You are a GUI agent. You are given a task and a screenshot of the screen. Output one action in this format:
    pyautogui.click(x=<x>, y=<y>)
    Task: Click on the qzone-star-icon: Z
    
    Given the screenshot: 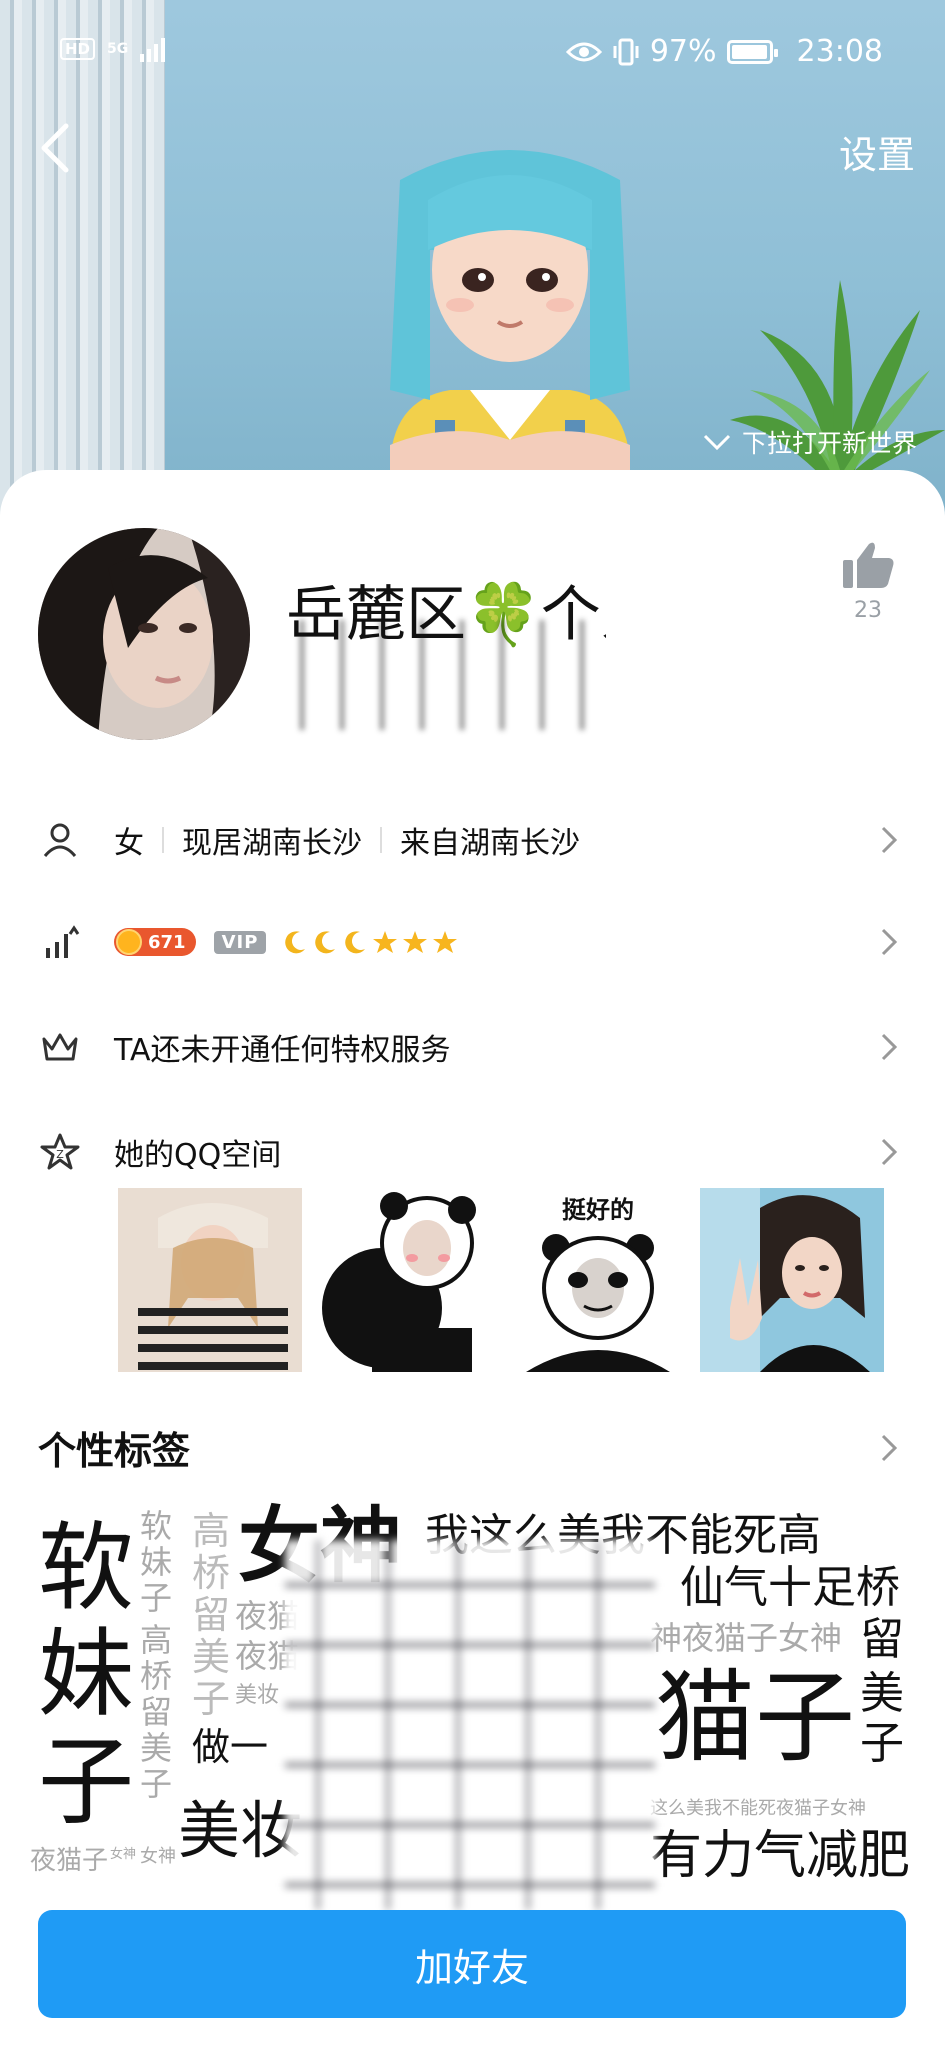 What is the action you would take?
    pyautogui.click(x=60, y=1151)
    